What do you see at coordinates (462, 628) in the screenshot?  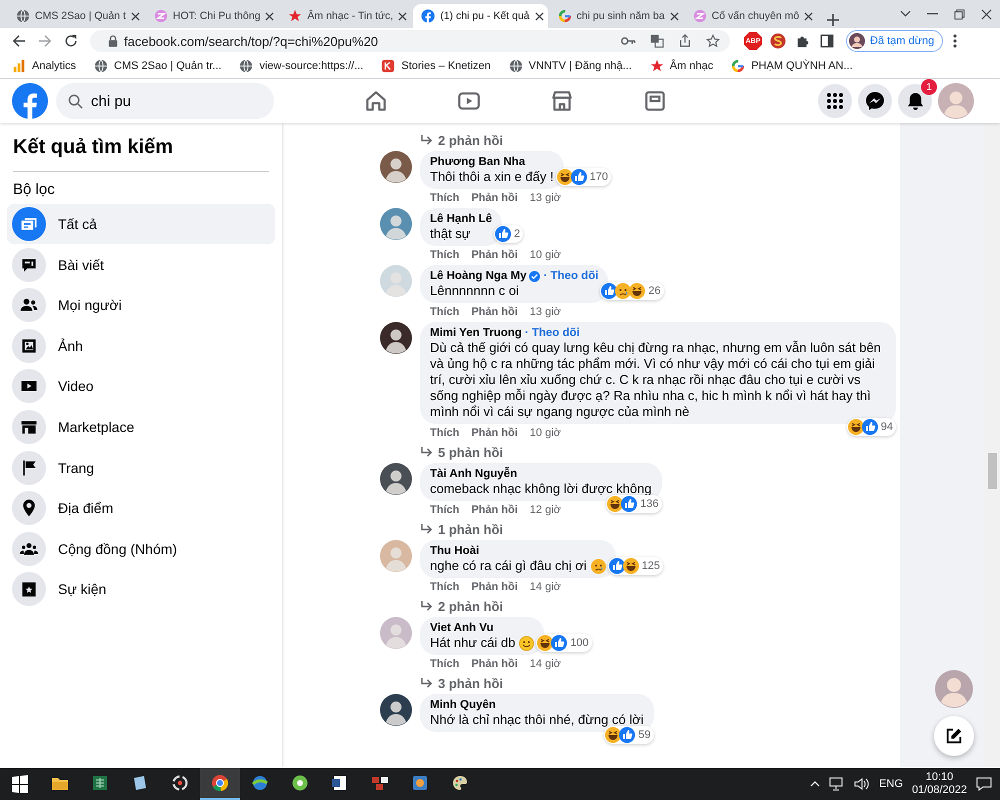 I see `commenter-name: Viet Anh Vu` at bounding box center [462, 628].